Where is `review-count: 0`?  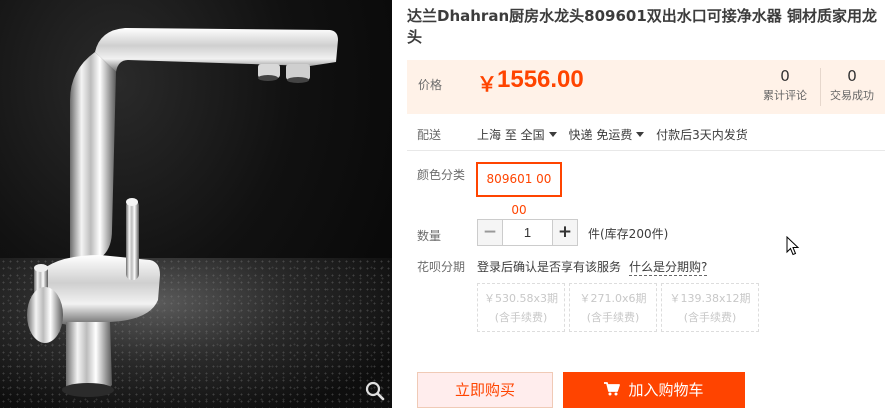 review-count: 0 is located at coordinates (785, 76).